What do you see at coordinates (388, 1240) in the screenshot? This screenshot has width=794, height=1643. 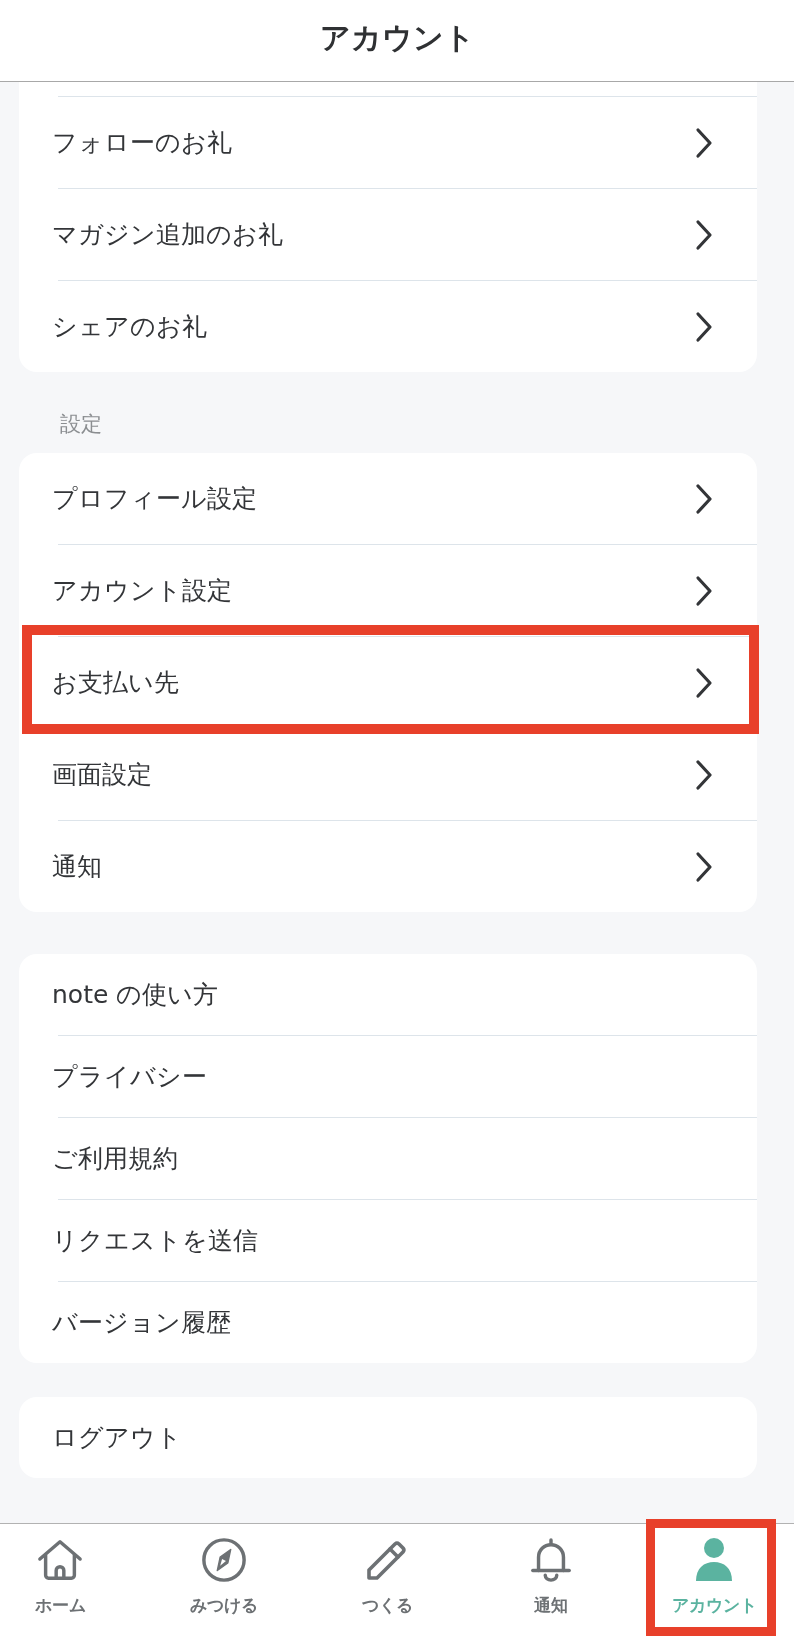 I see `menu-item: リクエストを送信` at bounding box center [388, 1240].